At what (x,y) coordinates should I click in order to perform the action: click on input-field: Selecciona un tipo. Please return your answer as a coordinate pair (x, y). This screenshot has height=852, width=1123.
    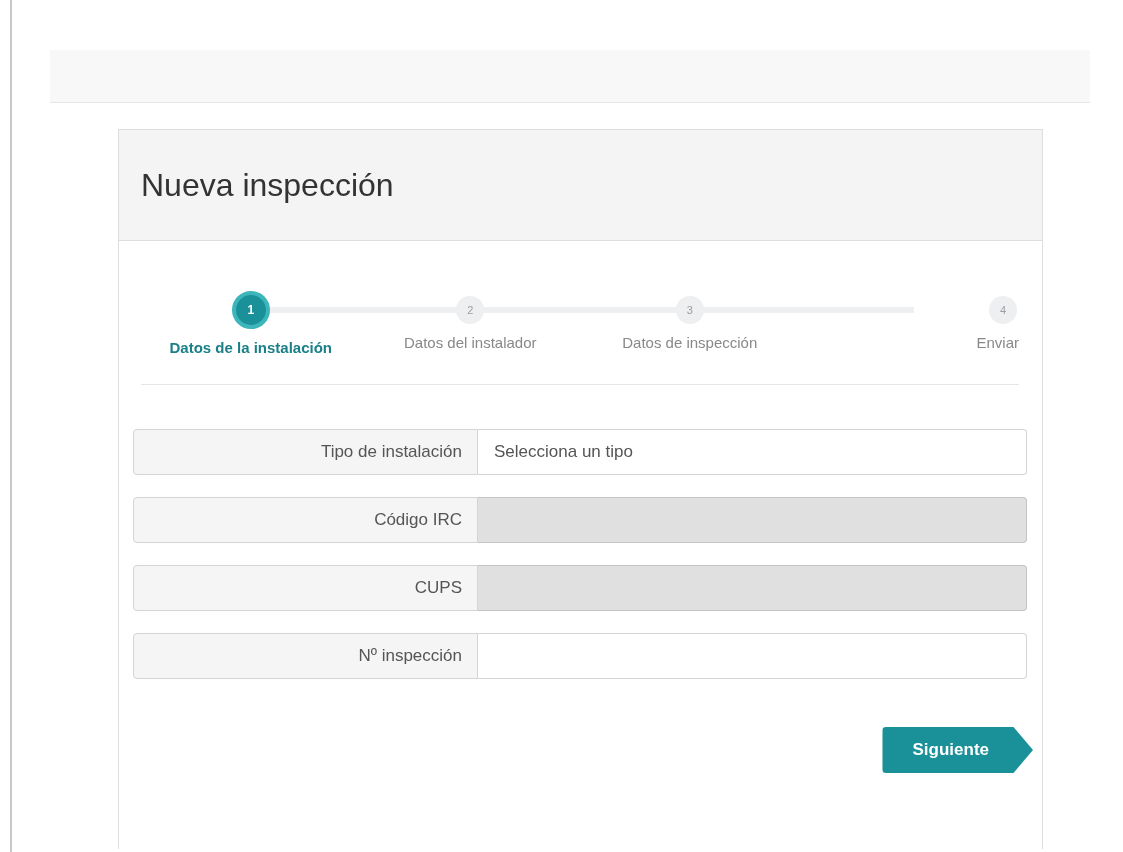
    Looking at the image, I should click on (752, 452).